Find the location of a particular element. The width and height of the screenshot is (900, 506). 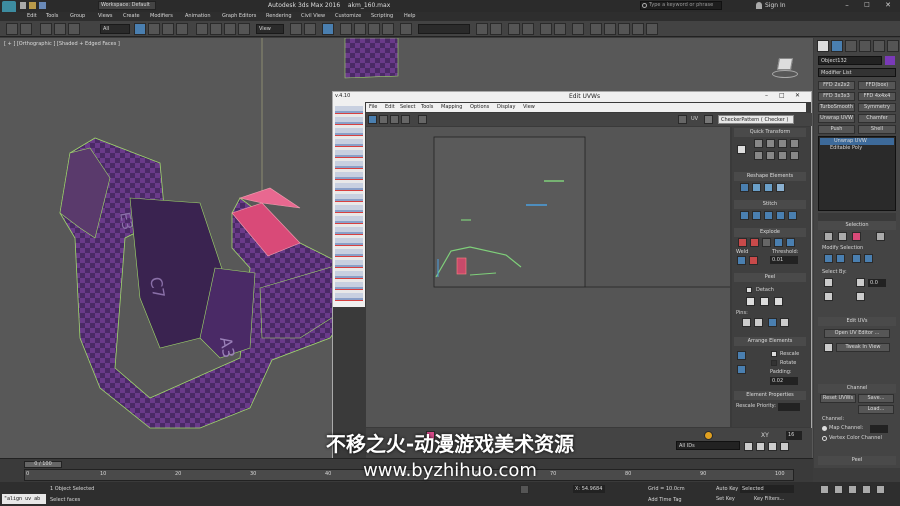

x-coord-field: X: 54.9684 is located at coordinates (589, 489).